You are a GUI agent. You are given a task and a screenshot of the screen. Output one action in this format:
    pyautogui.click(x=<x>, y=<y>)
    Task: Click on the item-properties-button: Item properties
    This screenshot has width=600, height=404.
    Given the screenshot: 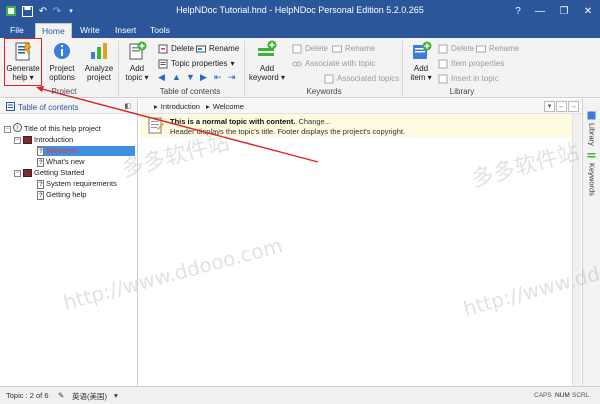 What is the action you would take?
    pyautogui.click(x=471, y=63)
    